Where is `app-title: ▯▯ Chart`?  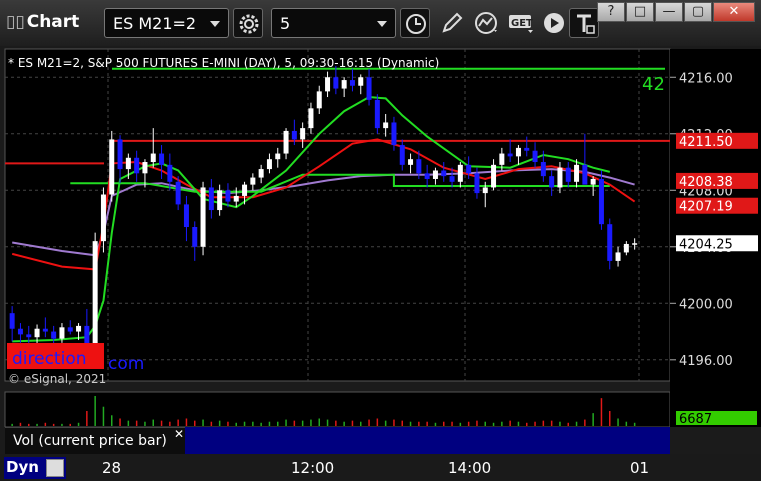
app-title: ▯▯ Chart is located at coordinates (42, 22).